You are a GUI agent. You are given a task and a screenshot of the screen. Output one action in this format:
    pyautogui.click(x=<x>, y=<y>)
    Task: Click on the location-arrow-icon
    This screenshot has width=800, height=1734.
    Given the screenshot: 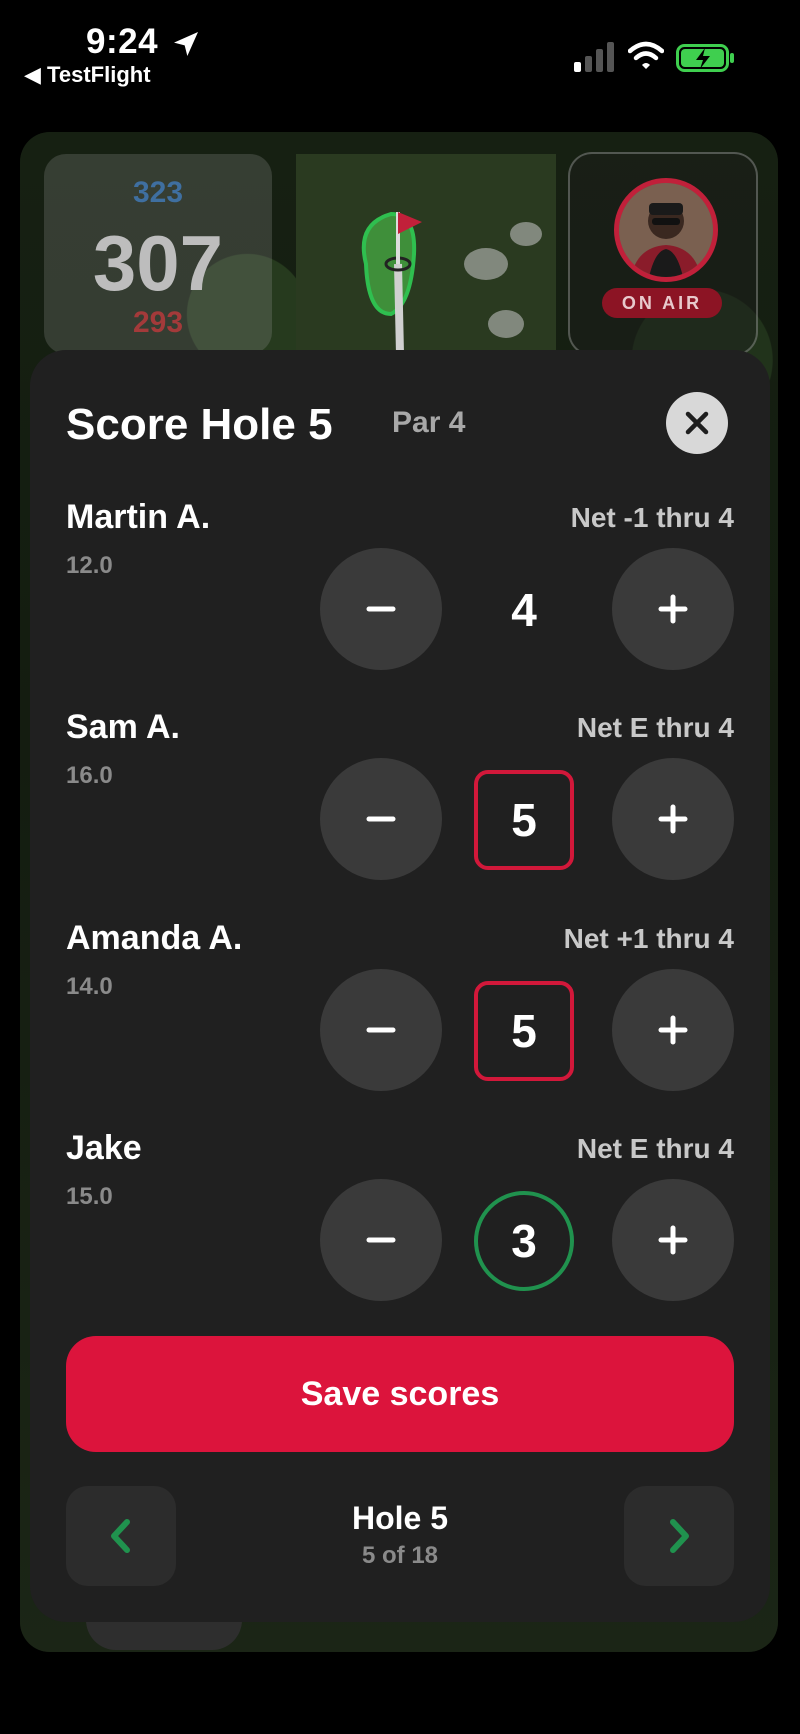 What is the action you would take?
    pyautogui.click(x=186, y=44)
    